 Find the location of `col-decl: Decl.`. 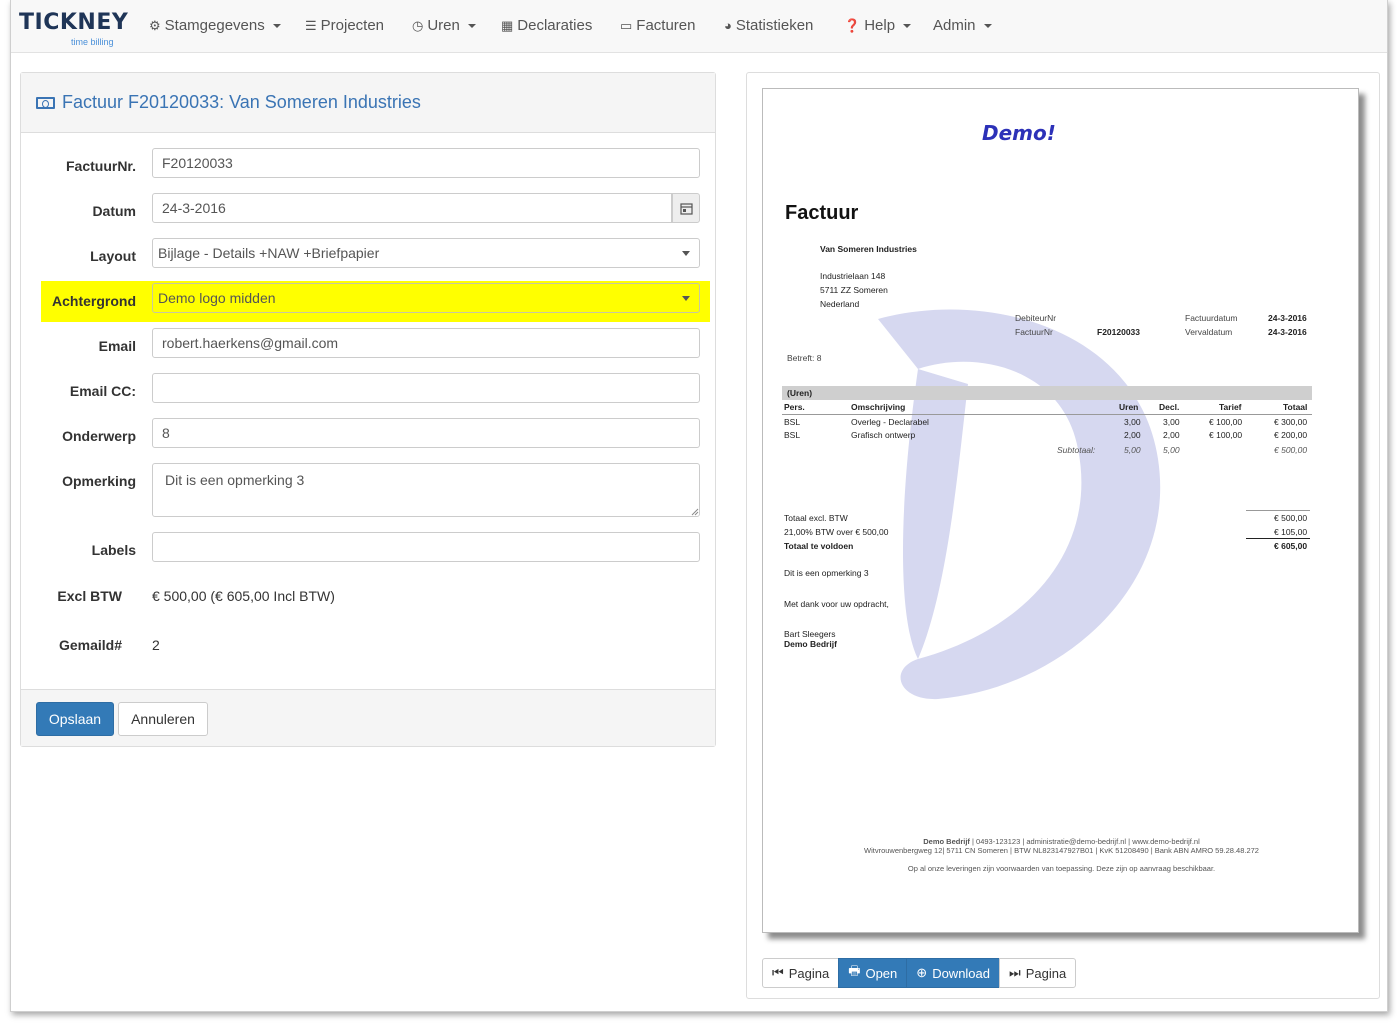

col-decl: Decl. is located at coordinates (1169, 407).